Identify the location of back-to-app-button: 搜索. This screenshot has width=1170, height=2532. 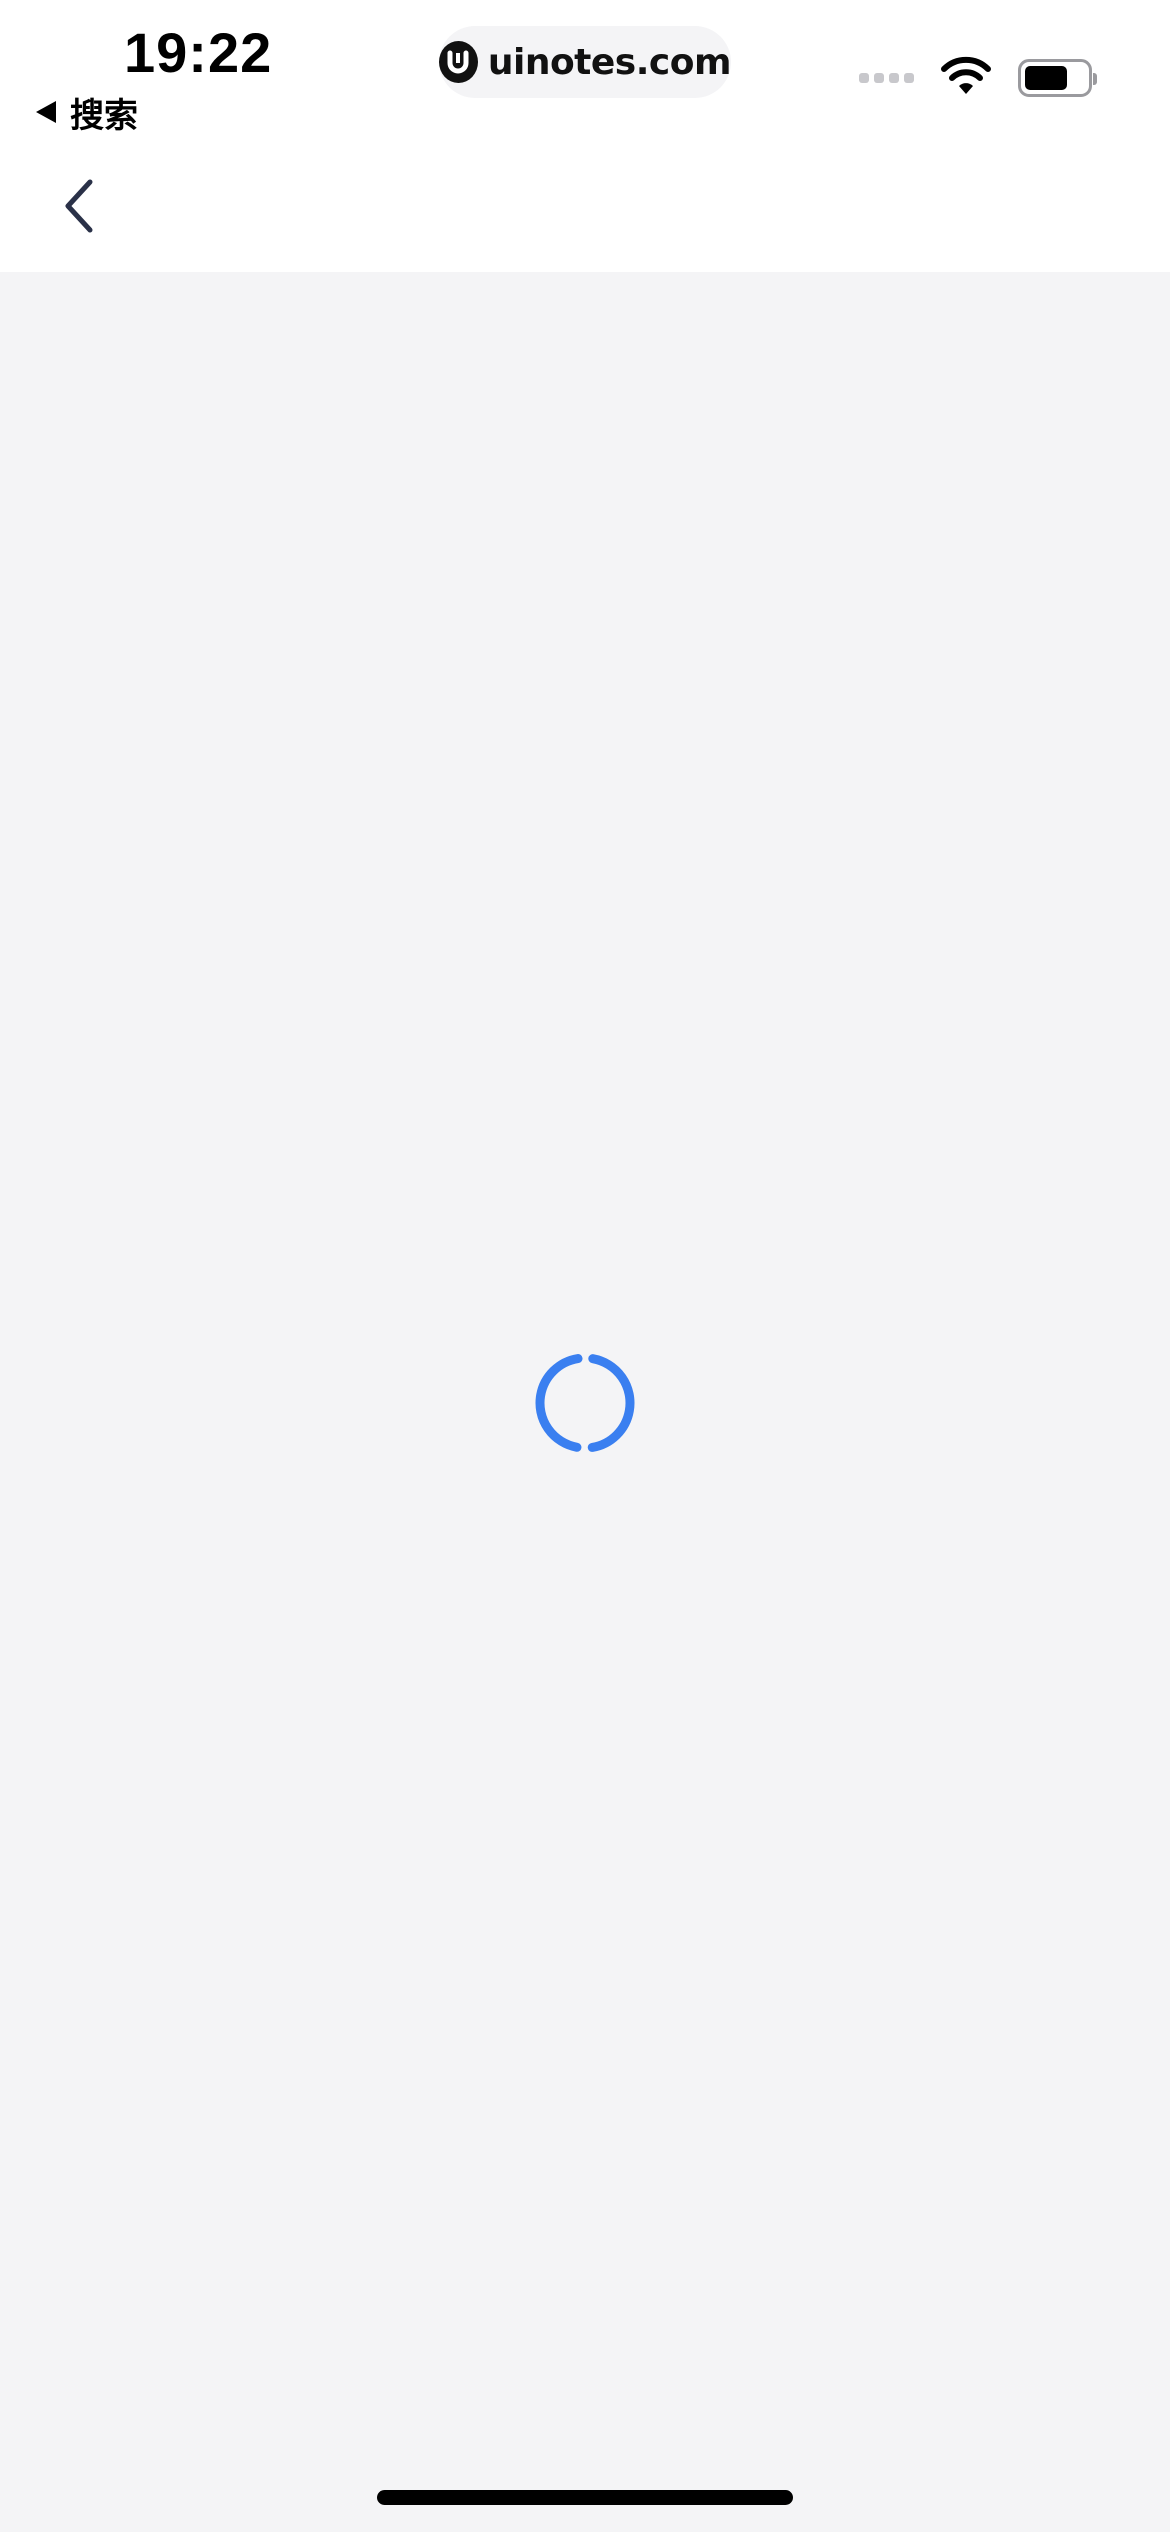
(87, 114).